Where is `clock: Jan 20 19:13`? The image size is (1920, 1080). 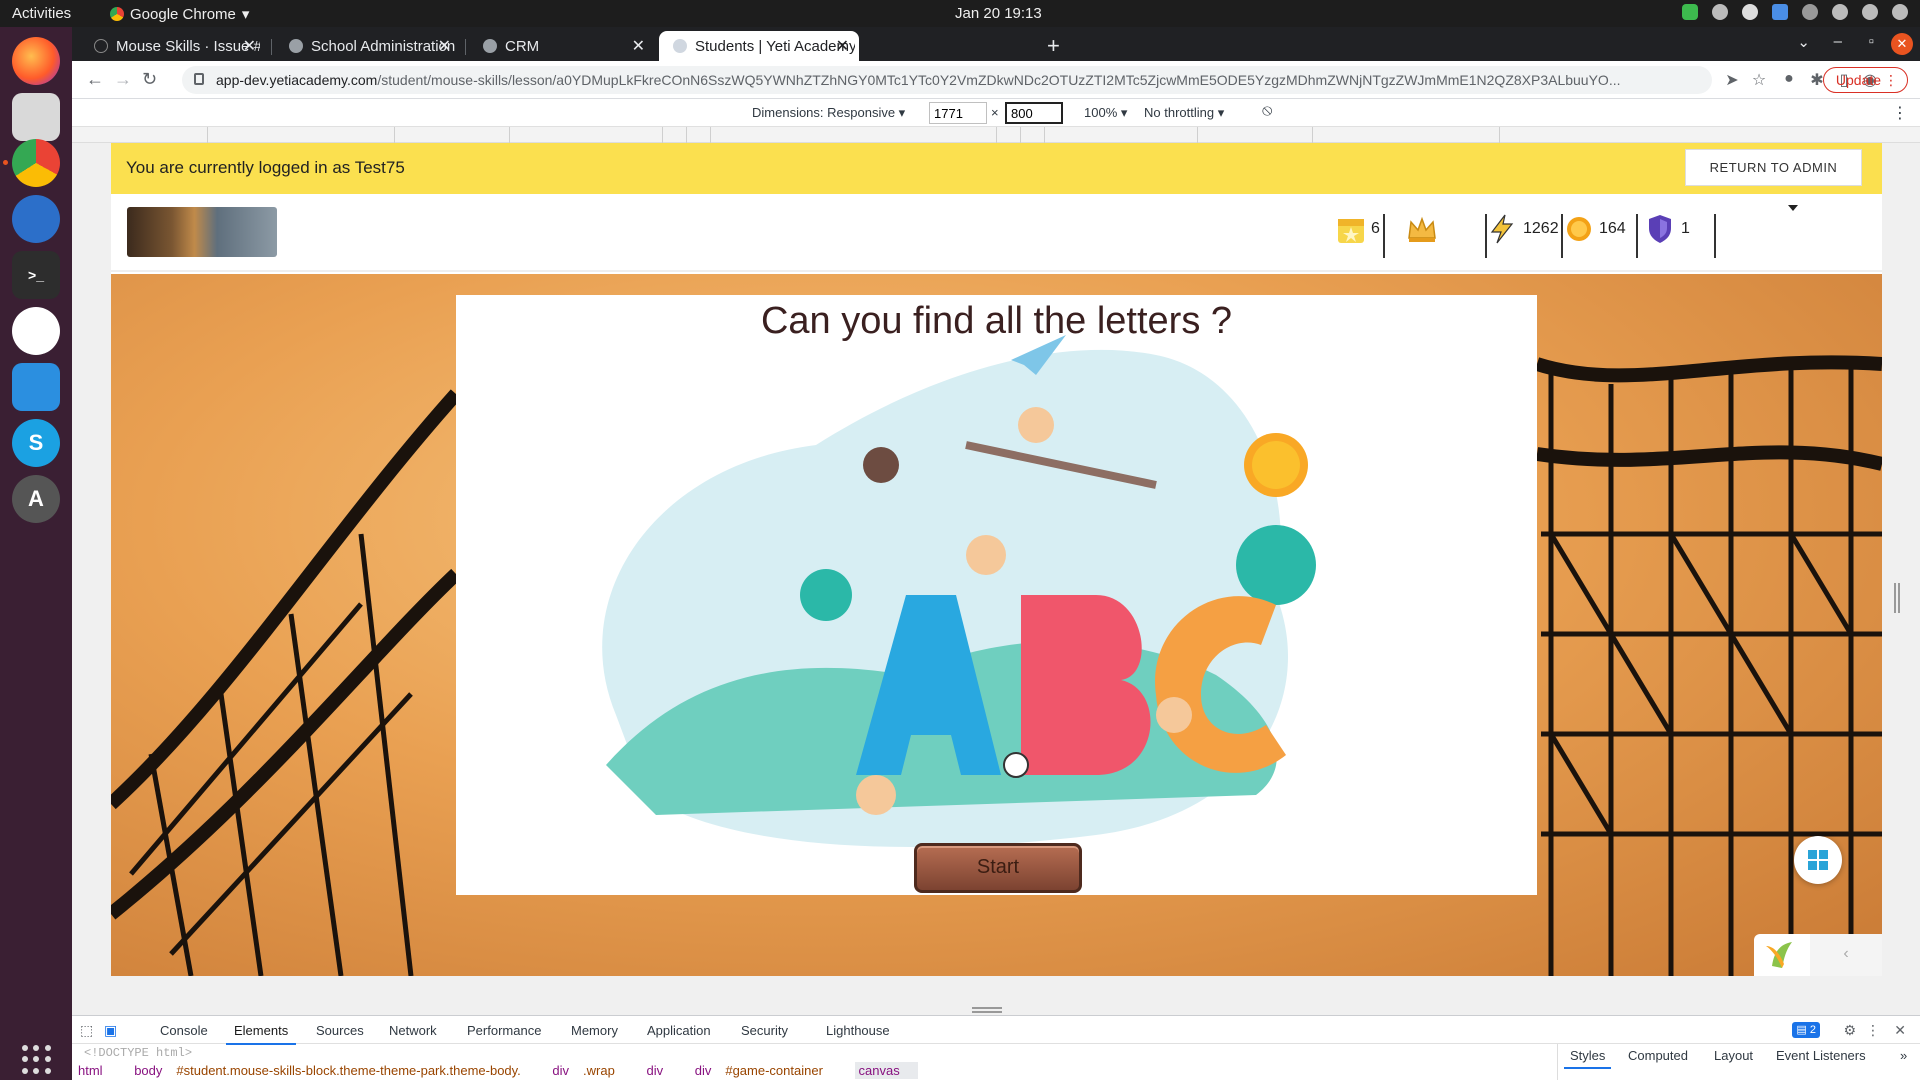 clock: Jan 20 19:13 is located at coordinates (998, 13).